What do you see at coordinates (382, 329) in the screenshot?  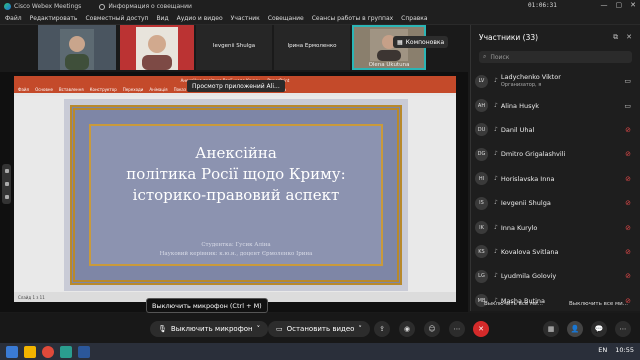 I see `share-button: ⇪` at bounding box center [382, 329].